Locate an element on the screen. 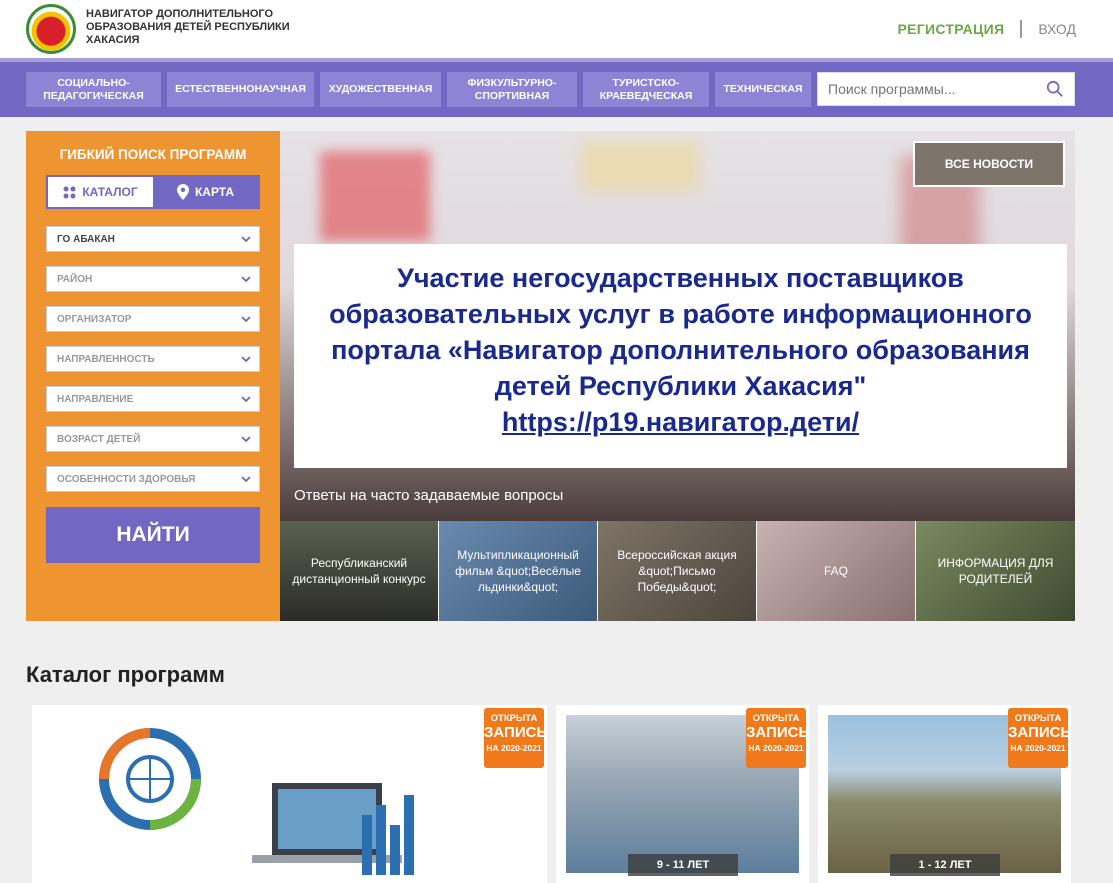 This screenshot has width=1113, height=883. view-toggle: КАТАЛОГ КАРТА is located at coordinates (153, 192).